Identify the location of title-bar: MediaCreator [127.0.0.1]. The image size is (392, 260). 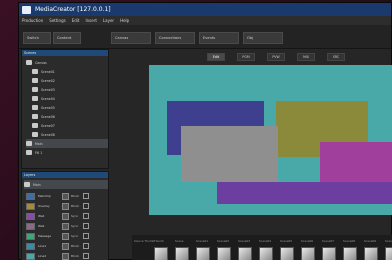
(205, 9).